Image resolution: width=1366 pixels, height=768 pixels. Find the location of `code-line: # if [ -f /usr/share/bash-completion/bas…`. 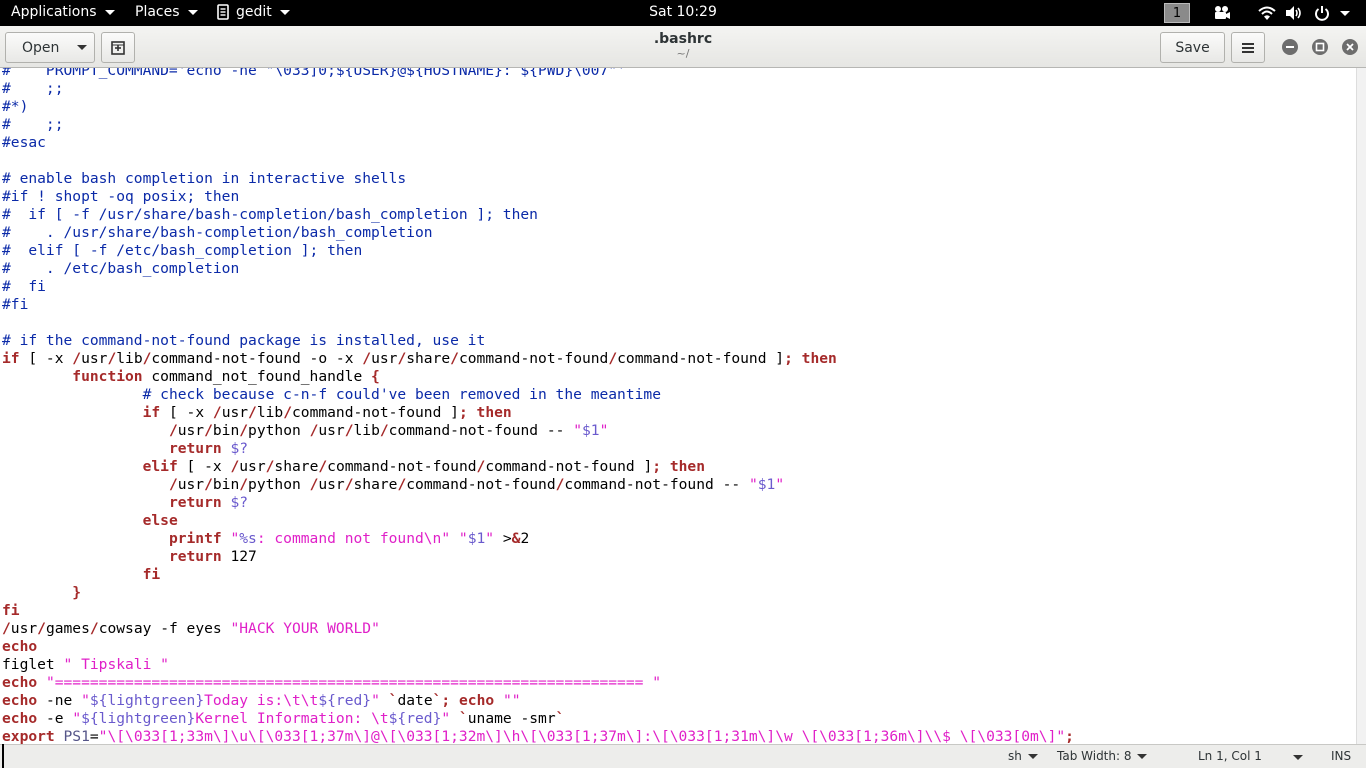

code-line: # if [ -f /usr/share/bash-completion/bas… is located at coordinates (538, 215).